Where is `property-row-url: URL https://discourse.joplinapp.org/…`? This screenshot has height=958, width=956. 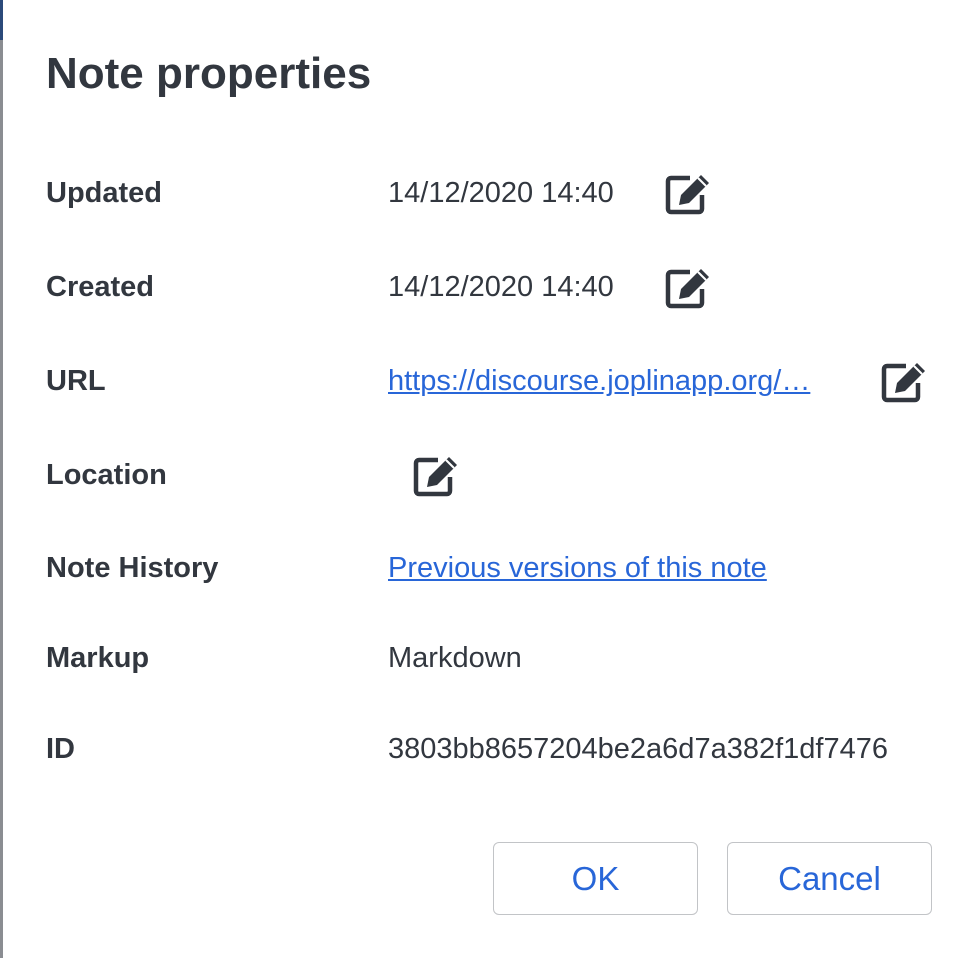
property-row-url: URL https://discourse.joplinapp.org/… is located at coordinates (496, 381).